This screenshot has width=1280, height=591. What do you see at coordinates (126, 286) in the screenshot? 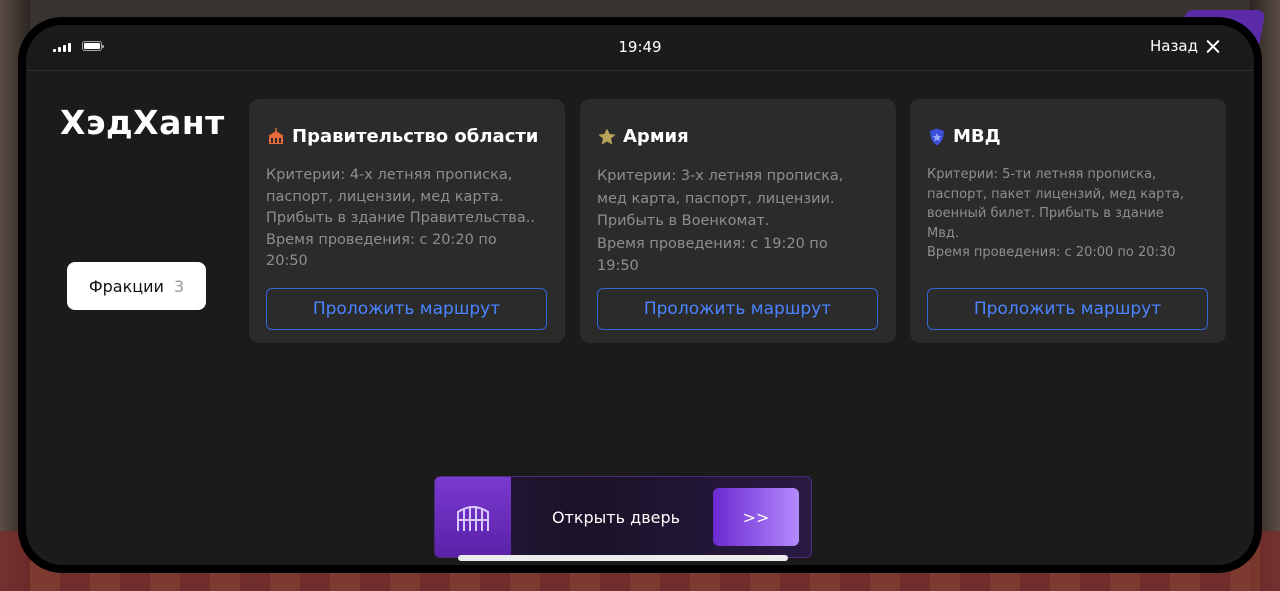
I see `filter-label: Фракции` at bounding box center [126, 286].